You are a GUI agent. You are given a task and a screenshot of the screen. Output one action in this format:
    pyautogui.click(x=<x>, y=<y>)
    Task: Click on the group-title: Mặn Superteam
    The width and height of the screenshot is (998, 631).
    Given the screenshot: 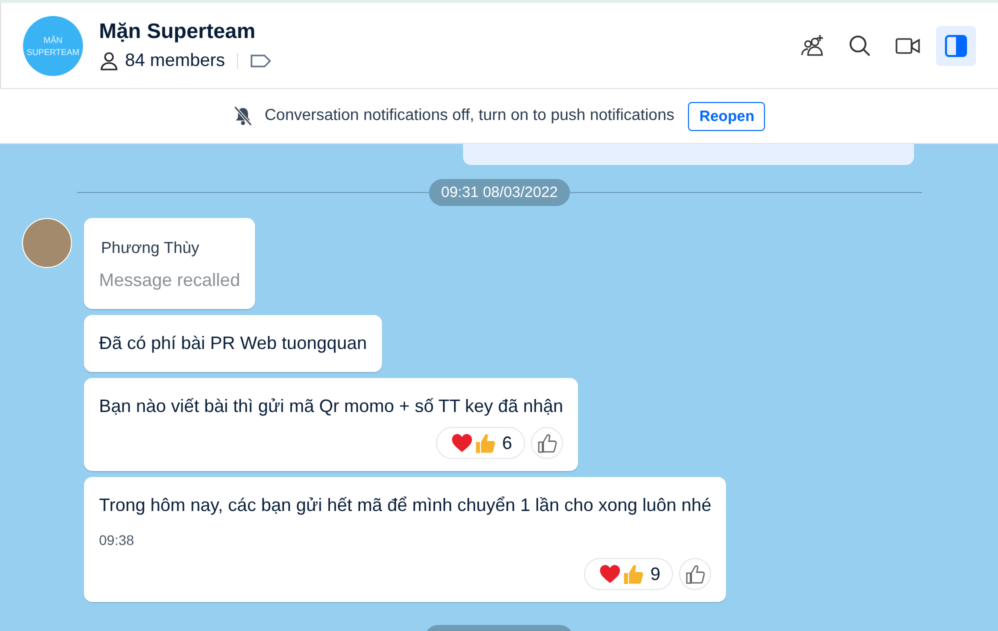 What is the action you would take?
    pyautogui.click(x=177, y=32)
    